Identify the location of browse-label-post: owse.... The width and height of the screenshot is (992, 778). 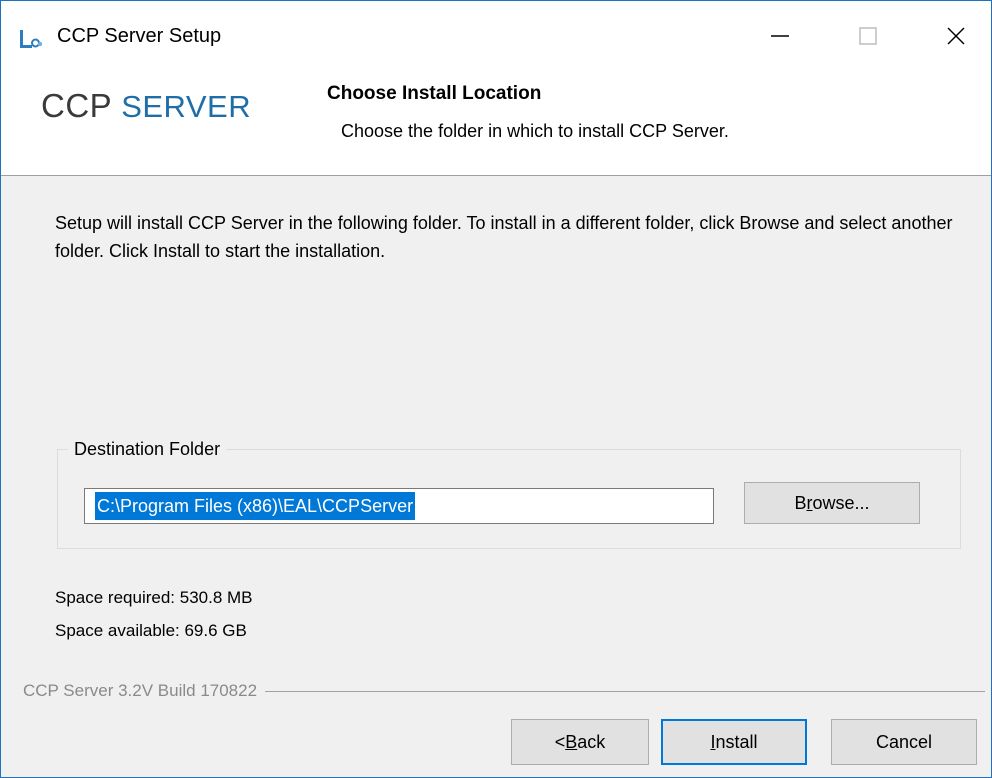
(841, 502).